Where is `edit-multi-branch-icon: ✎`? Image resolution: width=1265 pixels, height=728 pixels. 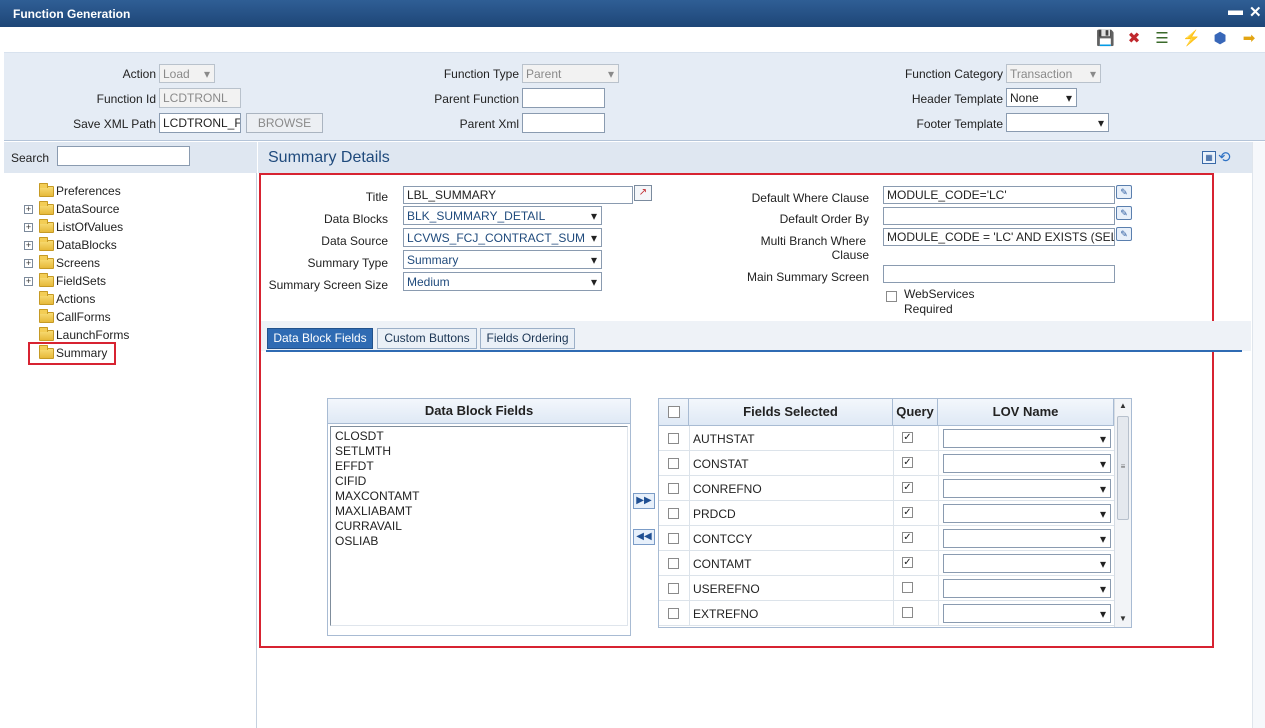 edit-multi-branch-icon: ✎ is located at coordinates (1124, 234).